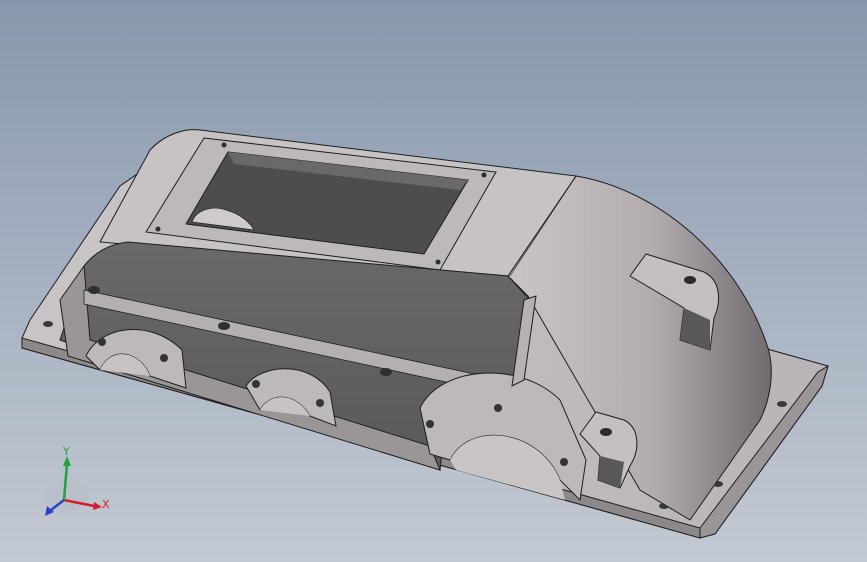 This screenshot has width=867, height=562. Describe the element at coordinates (66, 451) in the screenshot. I see `y-axis-label: Y` at that location.